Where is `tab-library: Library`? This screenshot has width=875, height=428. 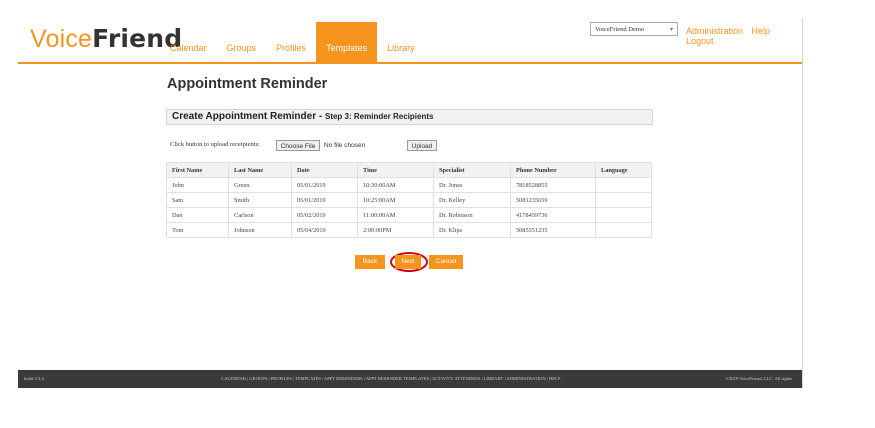 tab-library: Library is located at coordinates (401, 42).